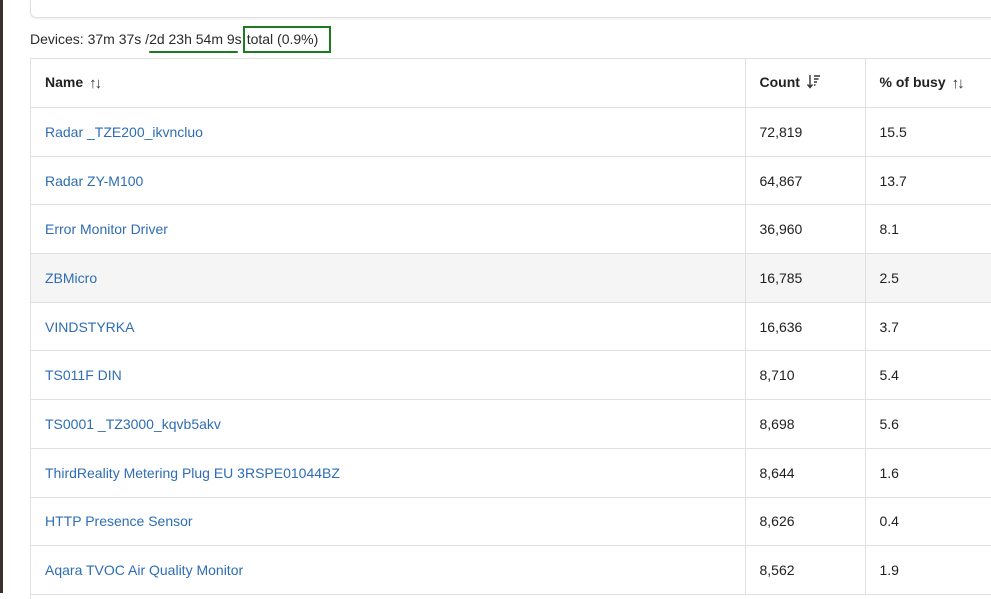 This screenshot has height=599, width=991. What do you see at coordinates (927, 570) in the screenshot?
I see `cell-busy: 1.9` at bounding box center [927, 570].